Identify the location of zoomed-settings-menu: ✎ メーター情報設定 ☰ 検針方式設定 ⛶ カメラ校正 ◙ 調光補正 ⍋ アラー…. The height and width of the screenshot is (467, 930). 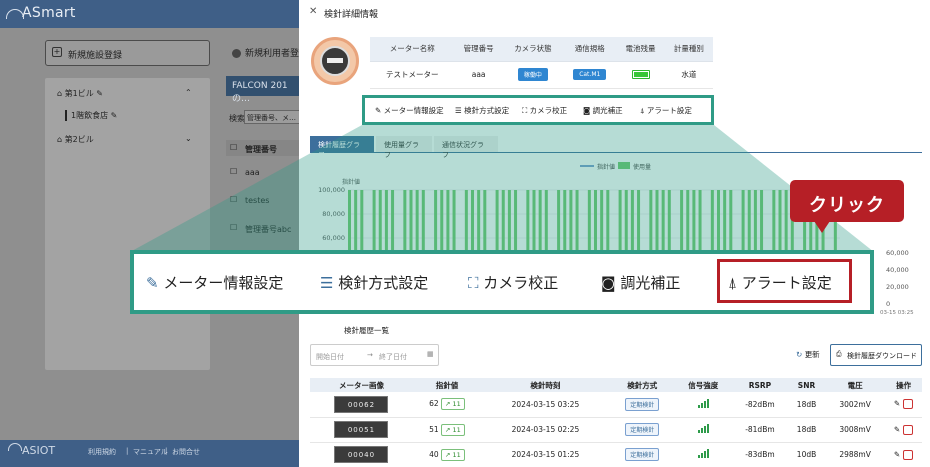
(502, 282).